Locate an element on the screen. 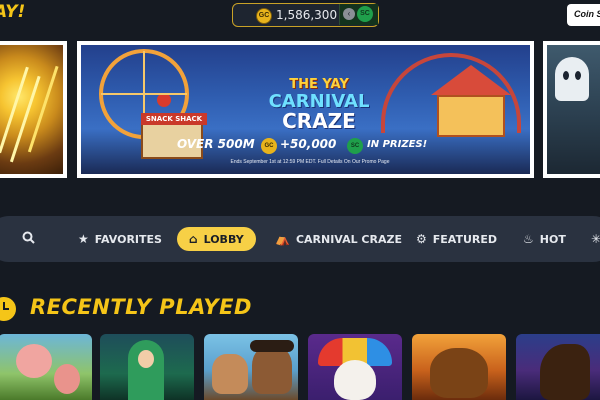 This screenshot has height=400, width=600. game-tile-jester-joker is located at coordinates (355, 367).